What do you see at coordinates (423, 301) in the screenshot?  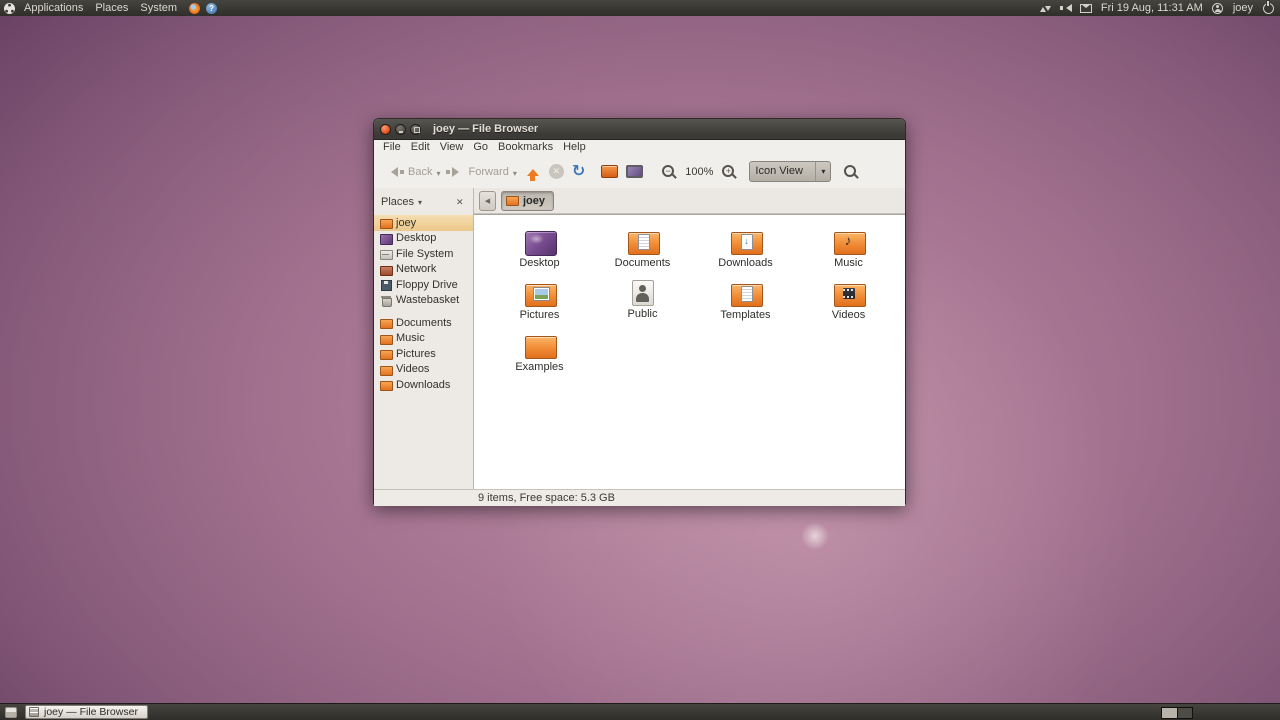 I see `sidebar-item-wastebasket: Wastebasket` at bounding box center [423, 301].